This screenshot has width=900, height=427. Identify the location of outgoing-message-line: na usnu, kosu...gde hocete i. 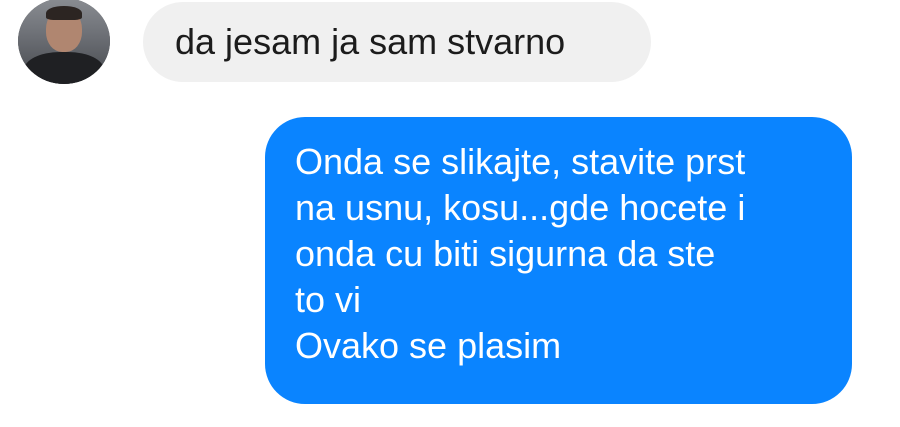
(520, 207).